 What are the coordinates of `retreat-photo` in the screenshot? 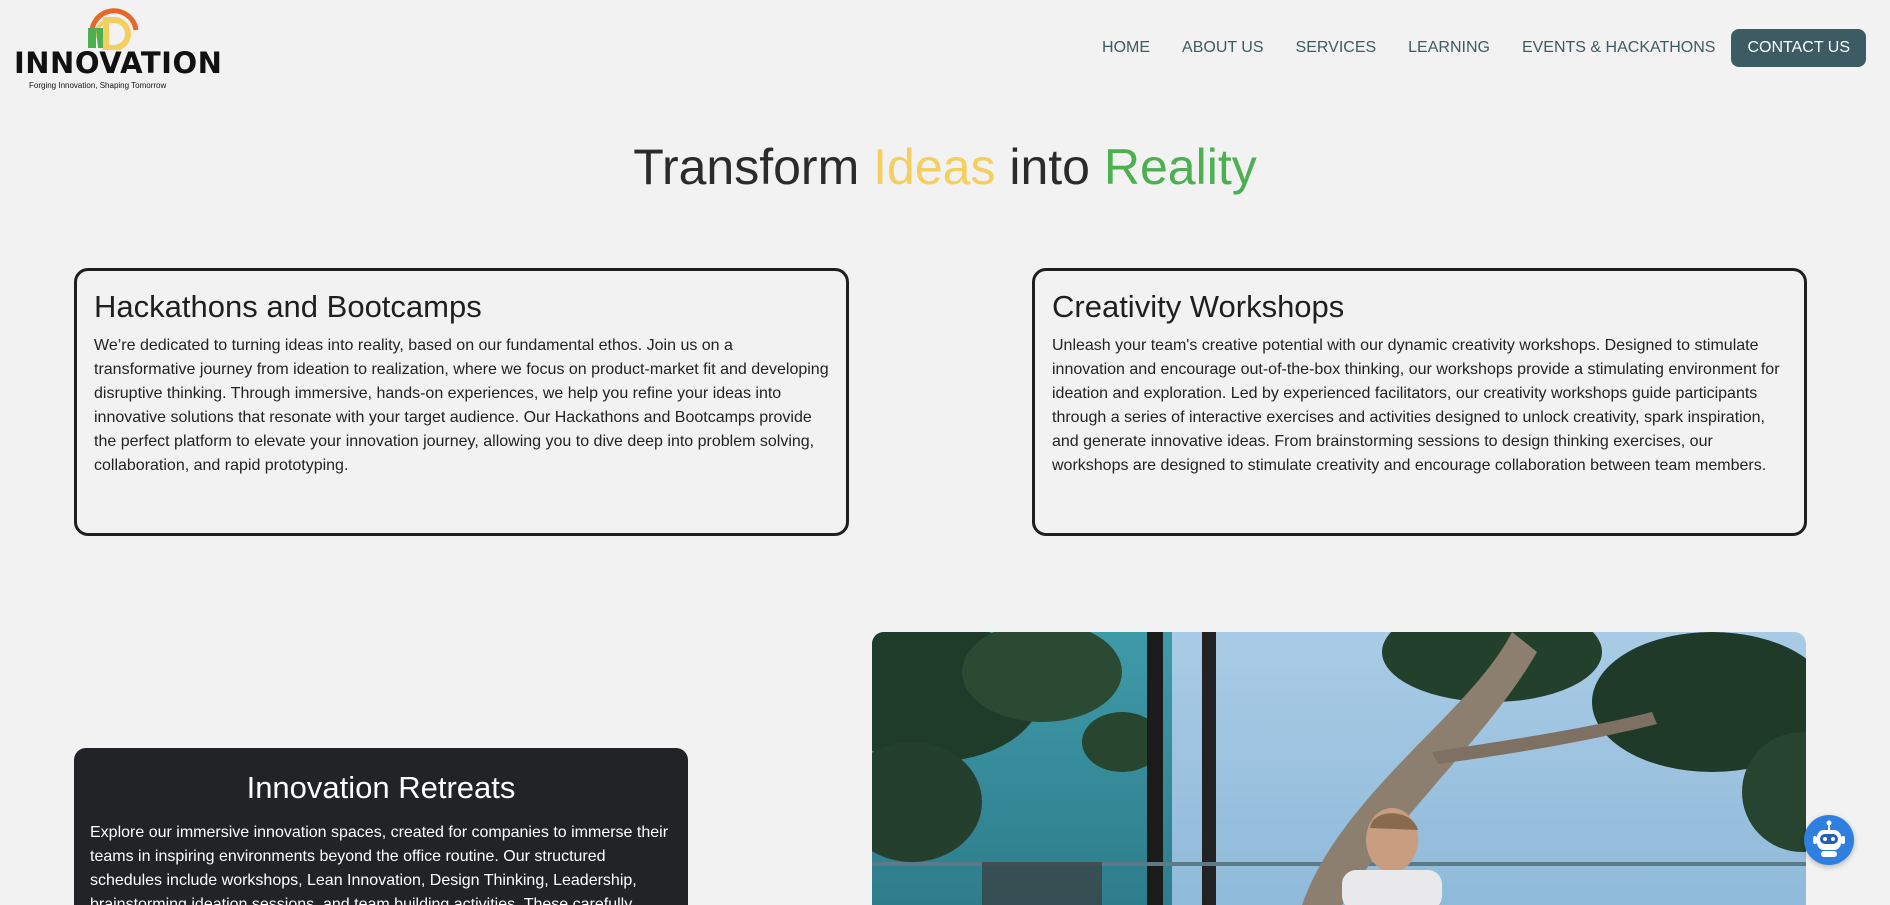 It's located at (1339, 768).